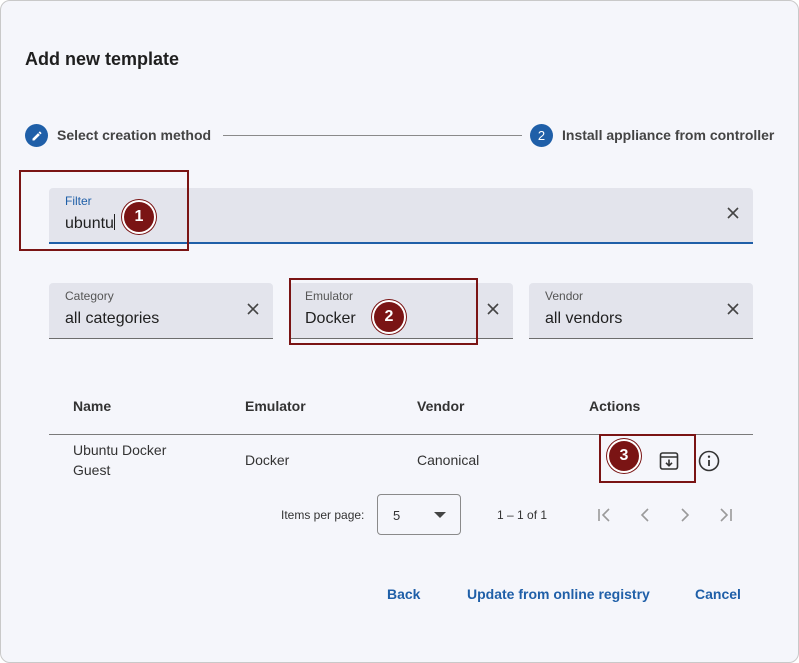 Image resolution: width=799 pixels, height=663 pixels. What do you see at coordinates (102, 59) in the screenshot?
I see `dialog-title: Add new template` at bounding box center [102, 59].